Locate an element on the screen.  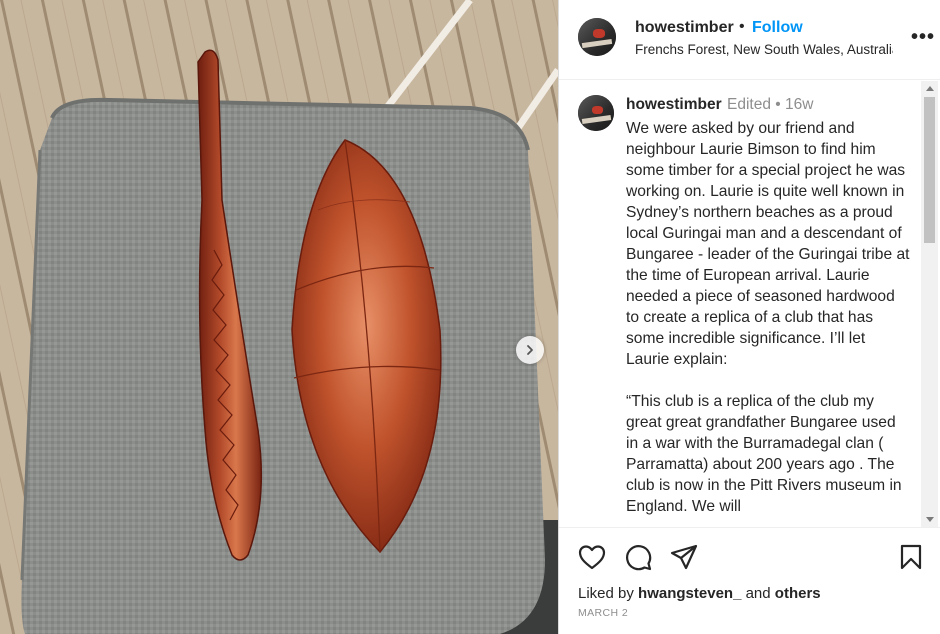
follow-button: Follow is located at coordinates (777, 28).